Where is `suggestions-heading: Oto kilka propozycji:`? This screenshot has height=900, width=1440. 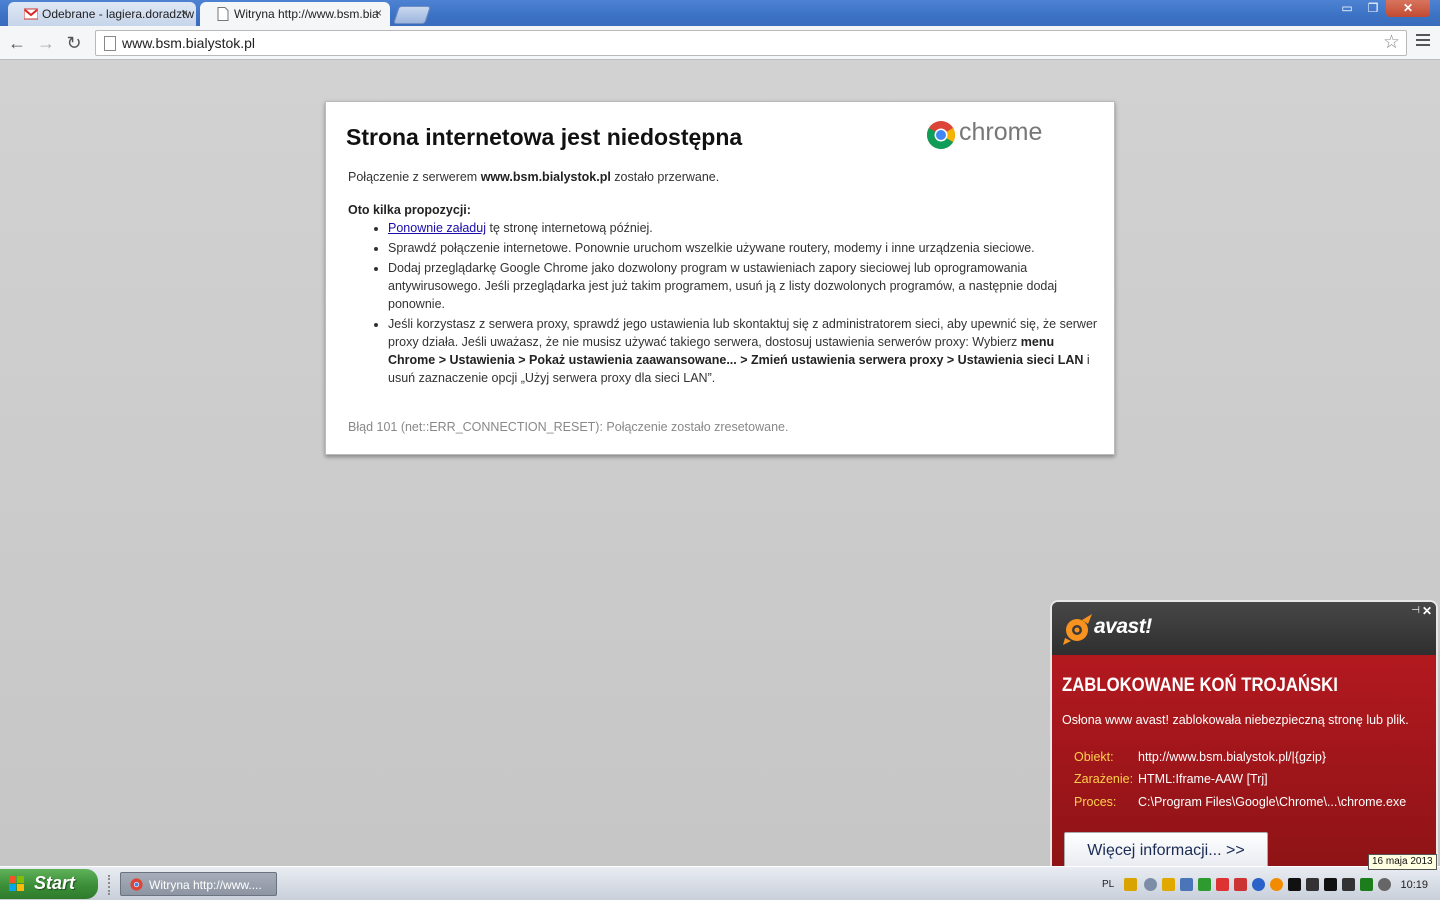 suggestions-heading: Oto kilka propozycji: is located at coordinates (409, 210).